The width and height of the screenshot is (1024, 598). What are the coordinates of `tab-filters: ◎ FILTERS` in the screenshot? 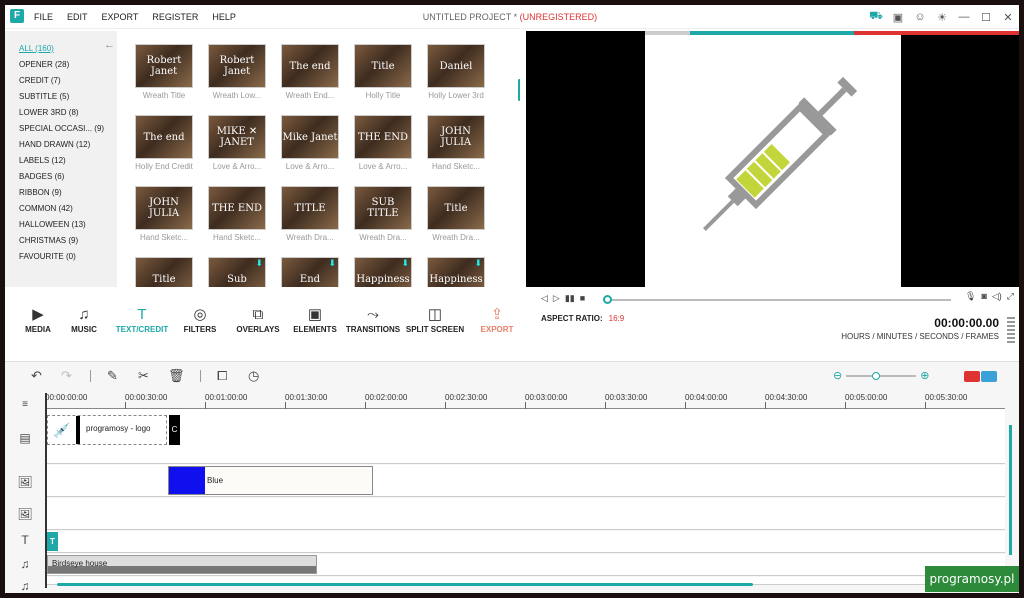 It's located at (200, 319).